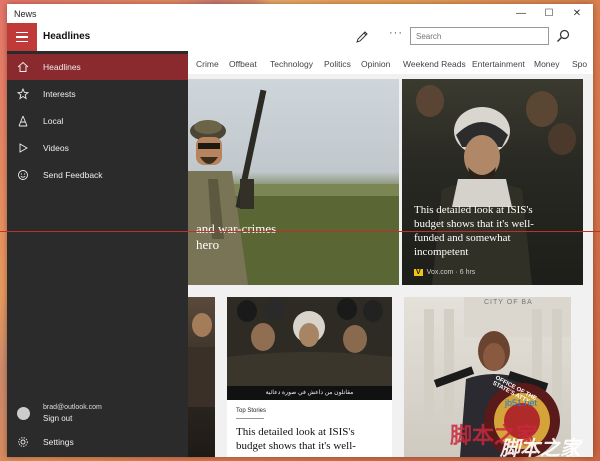 This screenshot has height=461, width=600. Describe the element at coordinates (22, 32) in the screenshot. I see `hamburger-icon` at that location.